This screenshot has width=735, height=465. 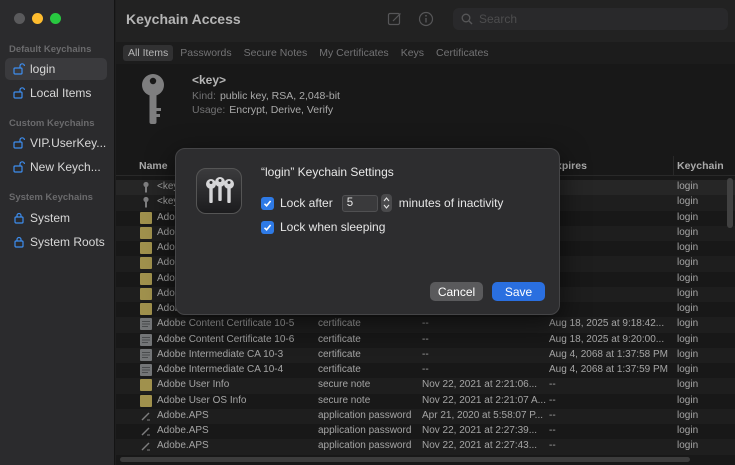 What do you see at coordinates (67, 242) in the screenshot?
I see `sidebar-item-label: System Roots` at bounding box center [67, 242].